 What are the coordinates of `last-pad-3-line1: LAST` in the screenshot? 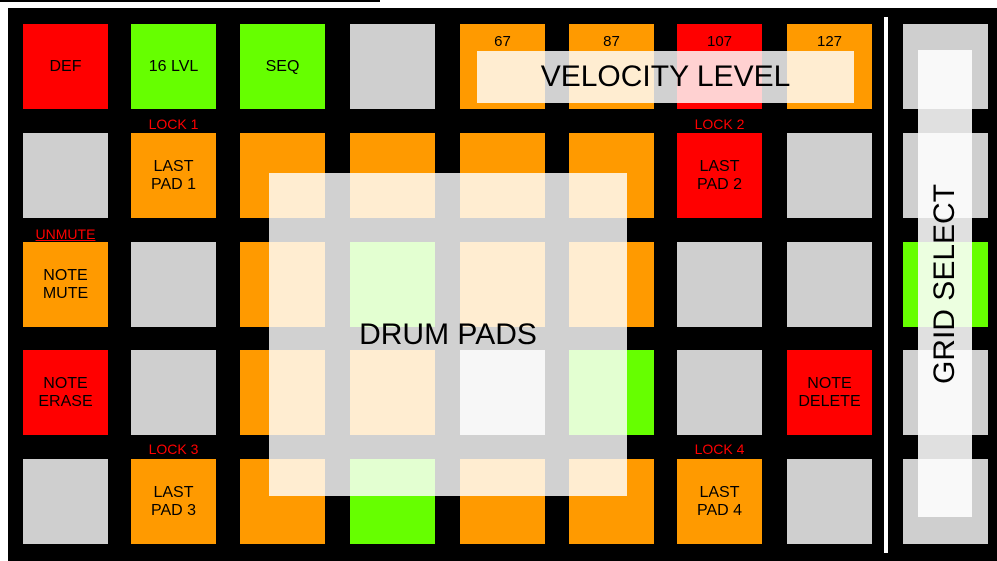 It's located at (173, 492).